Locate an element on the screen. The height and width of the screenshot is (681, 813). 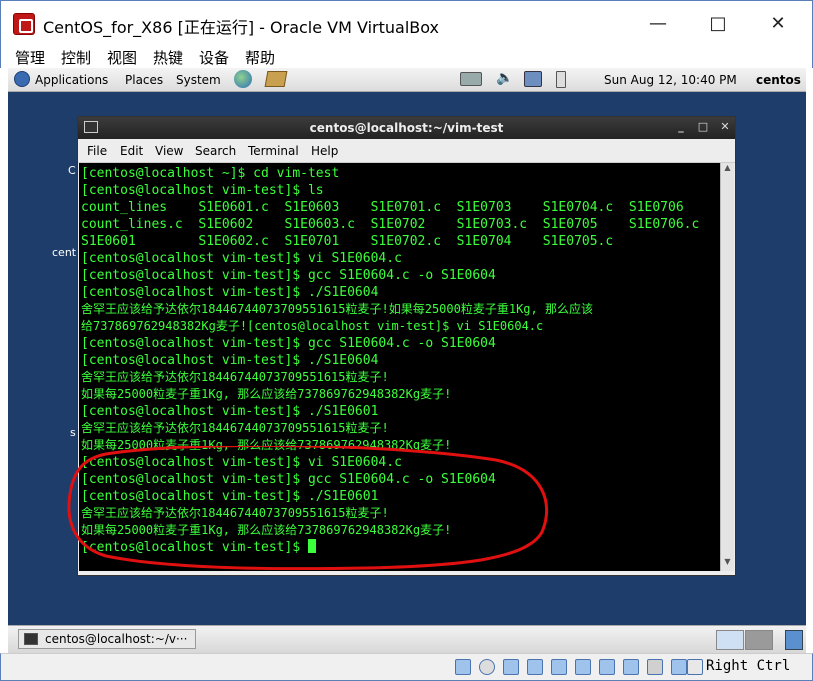
taskbar-item-label: centos@localhost:~/v··· is located at coordinates (116, 639).